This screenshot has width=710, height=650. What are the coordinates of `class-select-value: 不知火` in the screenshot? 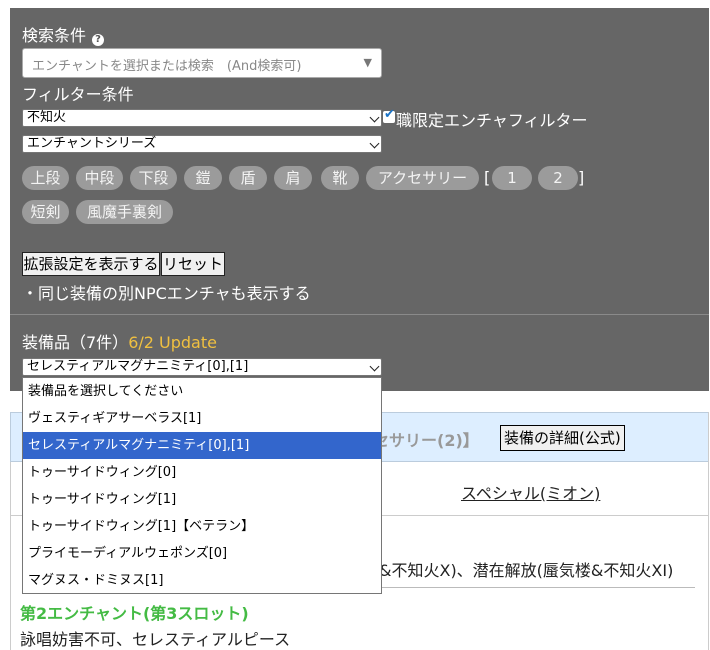 It's located at (47, 117).